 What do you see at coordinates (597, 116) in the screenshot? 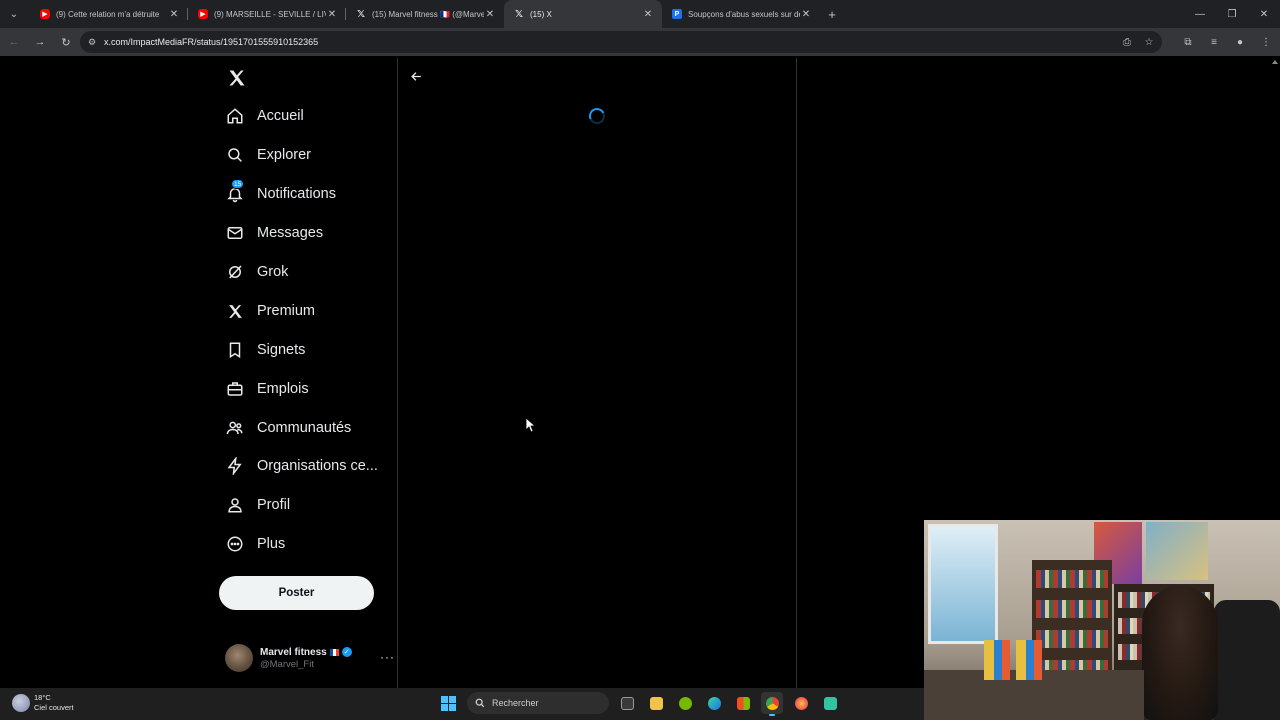
I see `loading-spinner` at bounding box center [597, 116].